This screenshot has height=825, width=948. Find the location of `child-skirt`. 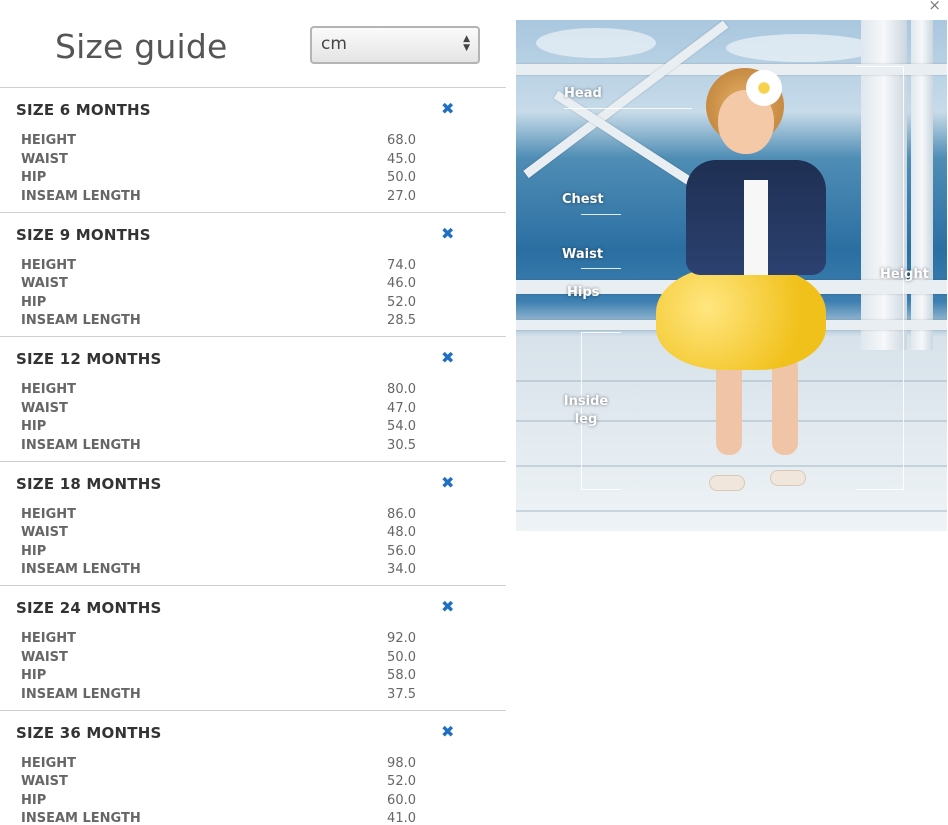

child-skirt is located at coordinates (741, 317).